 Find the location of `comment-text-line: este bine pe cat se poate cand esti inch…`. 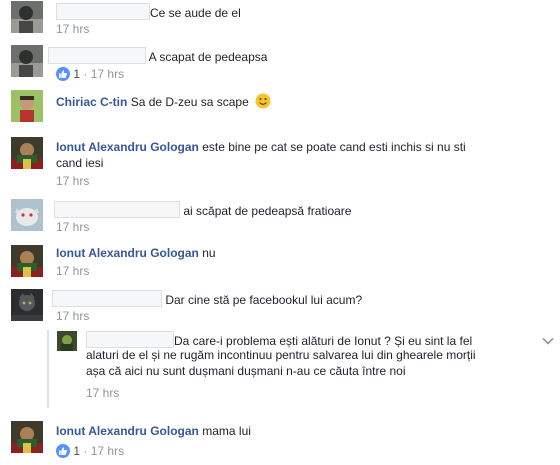

comment-text-line: este bine pe cat se poate cand esti inch… is located at coordinates (334, 147).